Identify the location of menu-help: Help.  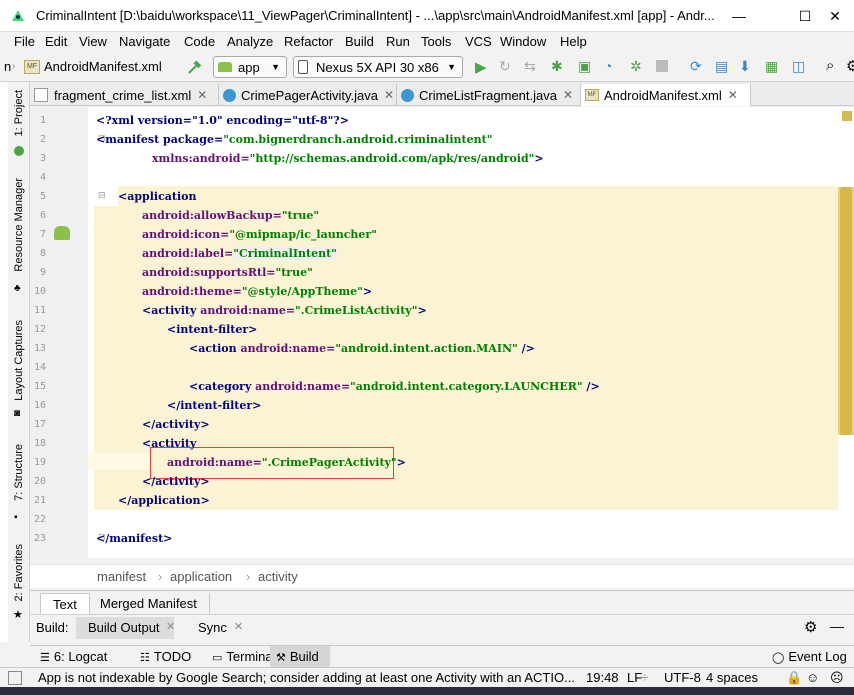
(573, 41).